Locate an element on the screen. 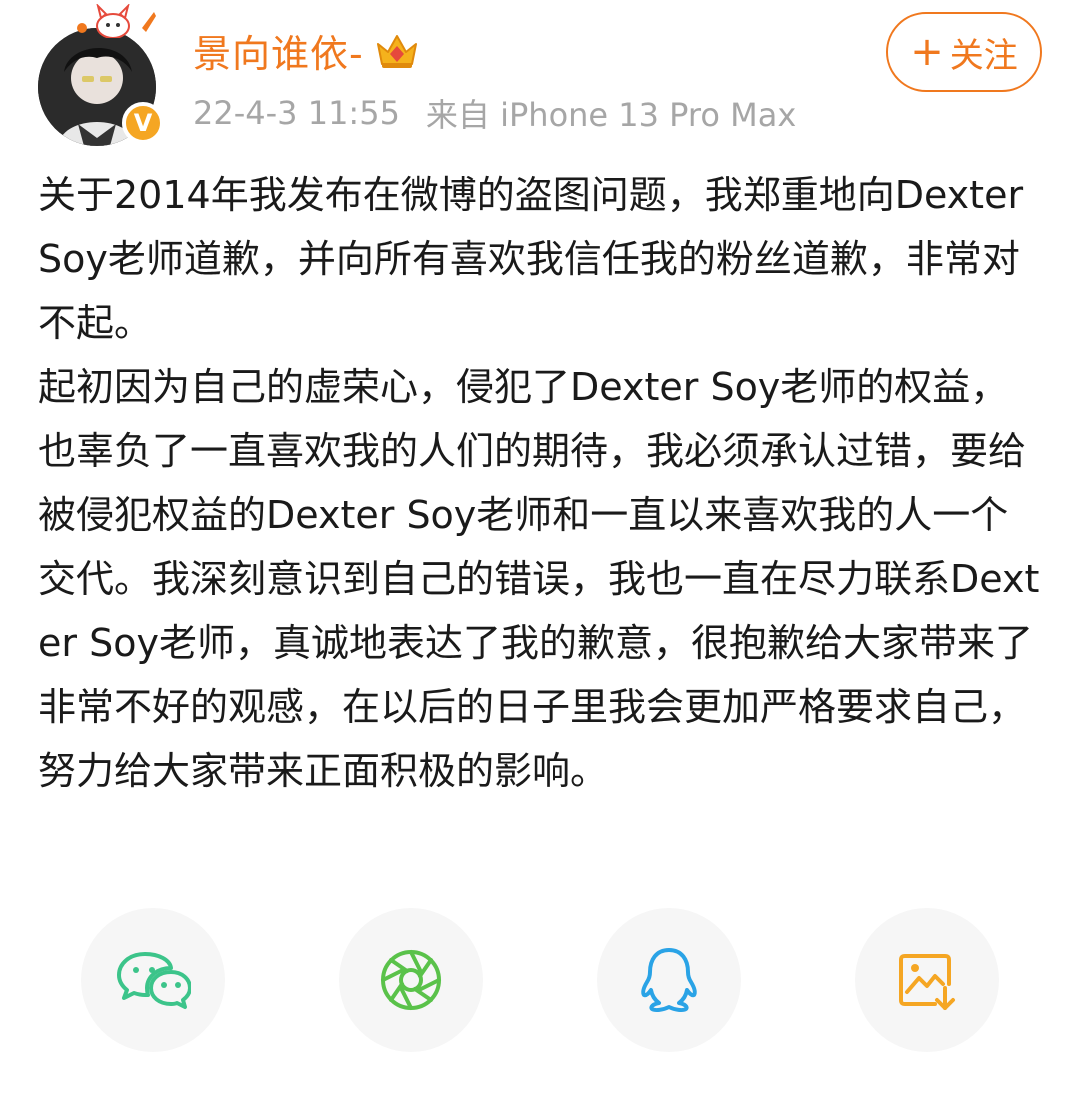 The image size is (1080, 1095). vip-crown-icon is located at coordinates (397, 50).